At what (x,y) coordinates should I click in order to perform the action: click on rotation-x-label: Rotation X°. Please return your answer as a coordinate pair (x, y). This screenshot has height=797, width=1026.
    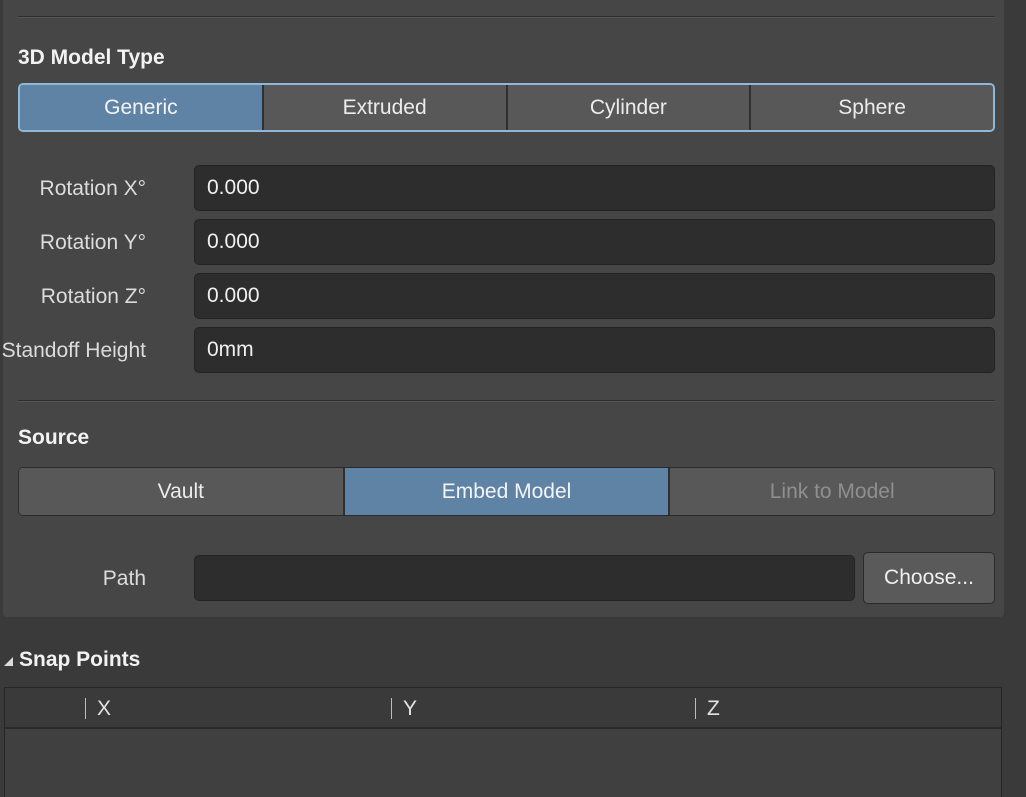
    Looking at the image, I should click on (92, 188).